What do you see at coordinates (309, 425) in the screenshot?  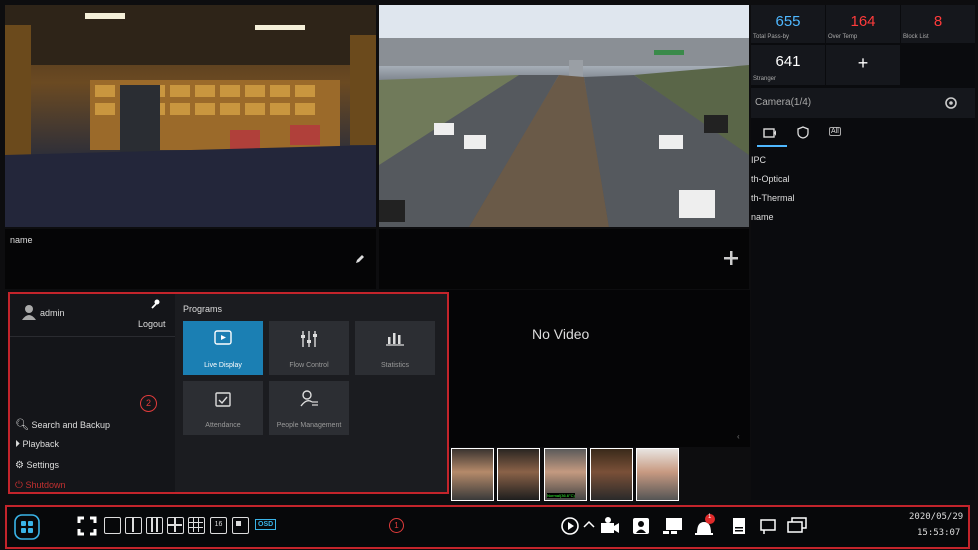 I see `program-label: People Management` at bounding box center [309, 425].